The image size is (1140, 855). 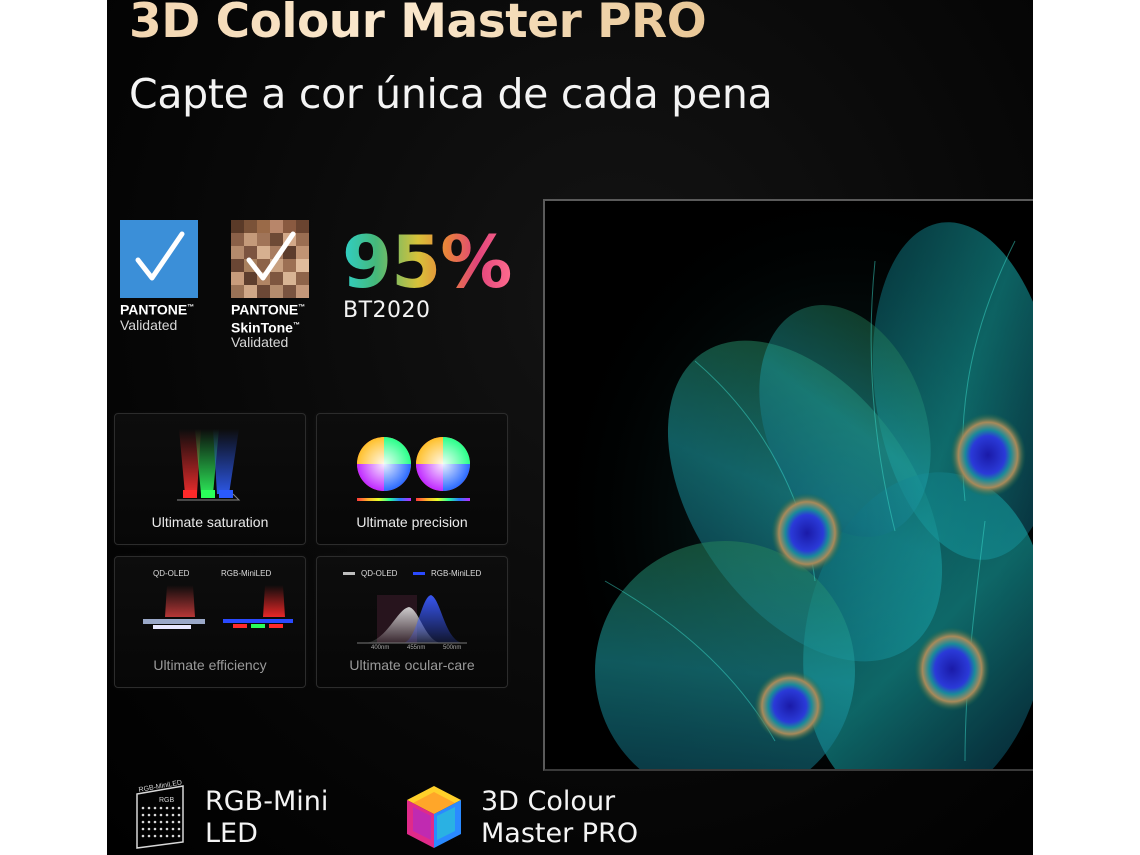 I want to click on feature-label-line2: Master PRO, so click(x=560, y=833).